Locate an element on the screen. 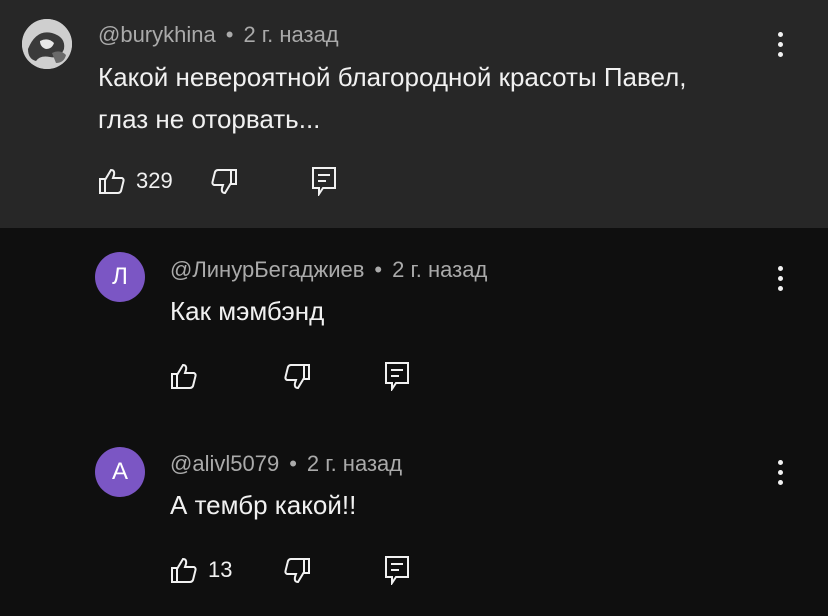 The width and height of the screenshot is (828, 616). like-button: 329 is located at coordinates (135, 181).